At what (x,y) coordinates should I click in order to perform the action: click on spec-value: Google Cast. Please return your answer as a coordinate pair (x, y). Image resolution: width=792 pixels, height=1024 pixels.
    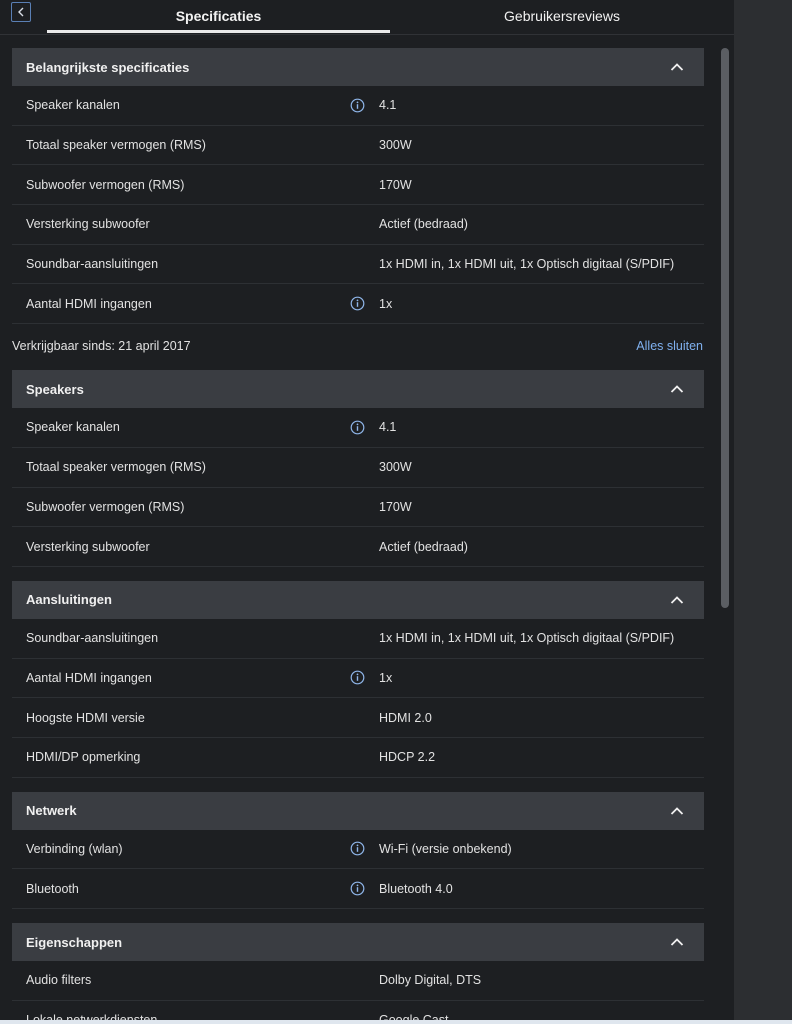
    Looking at the image, I should click on (413, 1010).